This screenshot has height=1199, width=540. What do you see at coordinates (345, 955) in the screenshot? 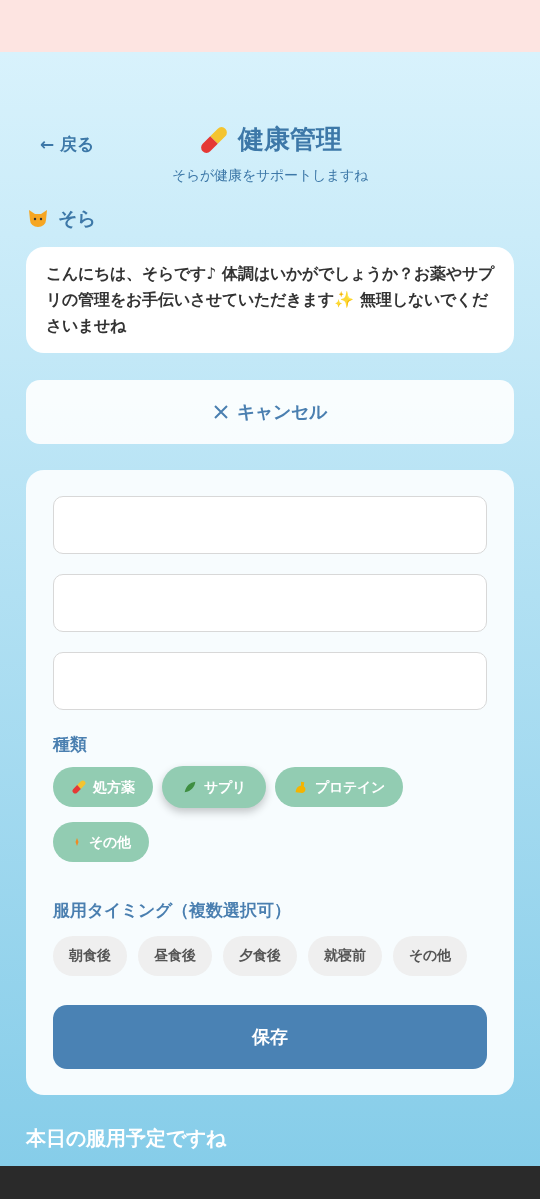
I see `timing-chip: 就寝前` at bounding box center [345, 955].